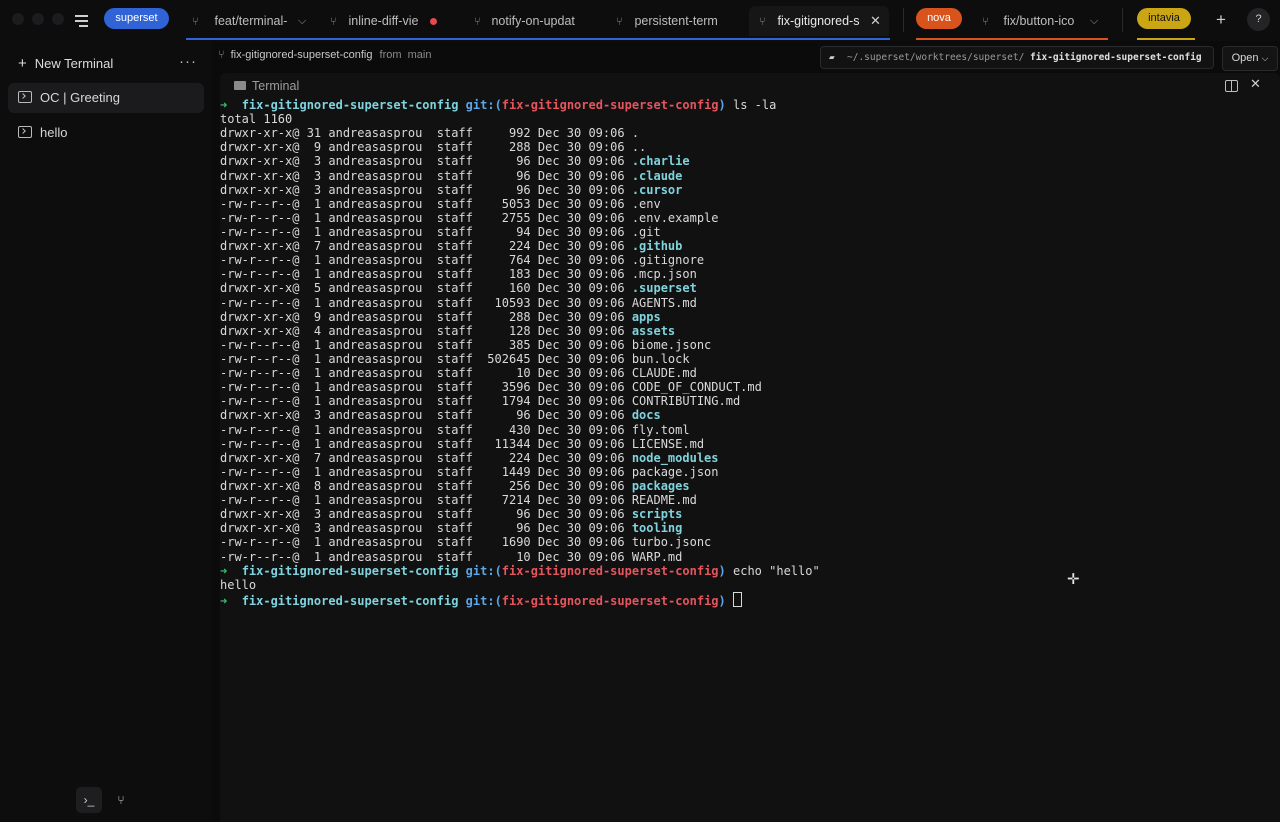 The height and width of the screenshot is (822, 1280). What do you see at coordinates (256, 119) in the screenshot?
I see `listing-total: total 1160` at bounding box center [256, 119].